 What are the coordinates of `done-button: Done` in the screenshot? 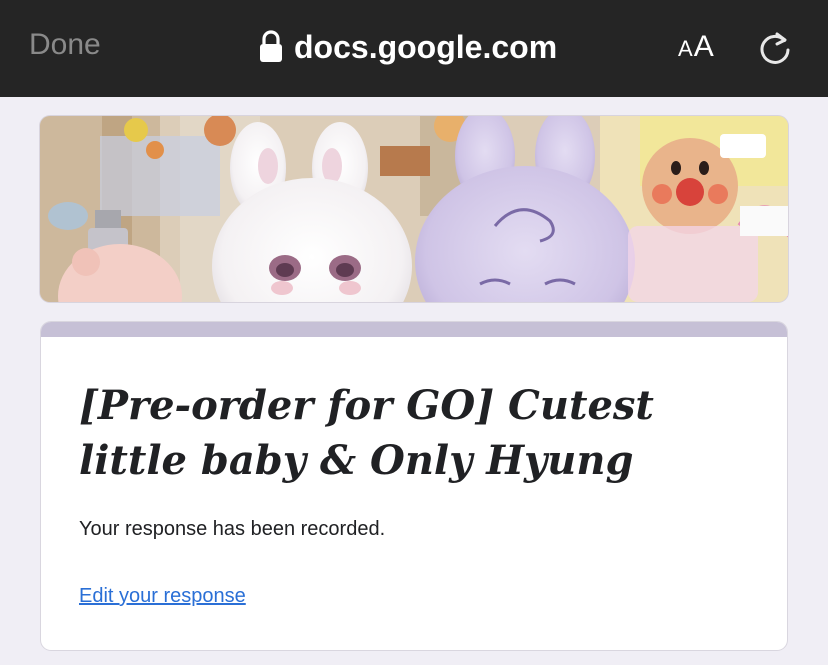 It's located at (65, 45).